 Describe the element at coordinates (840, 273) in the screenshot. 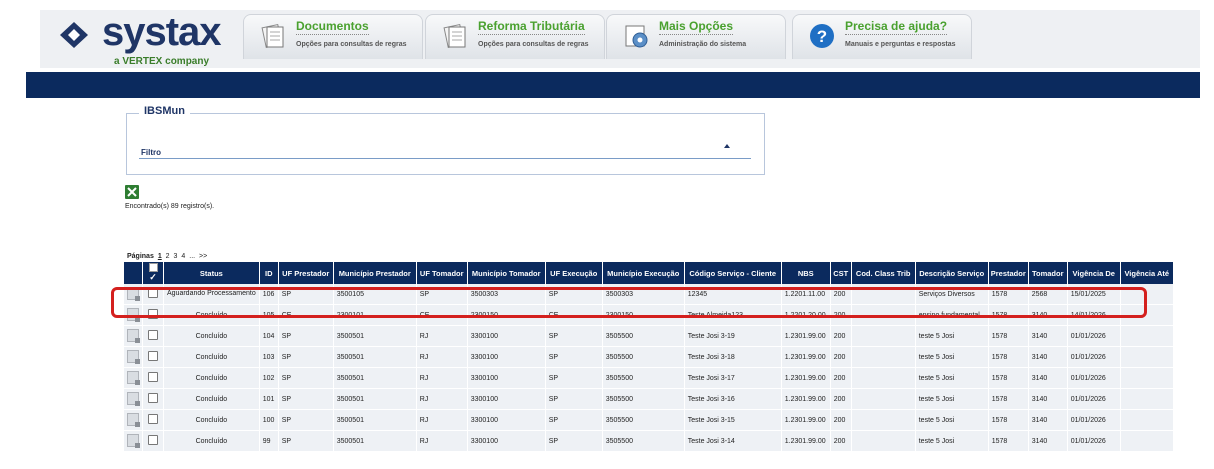

I see `header-cst: CST` at that location.